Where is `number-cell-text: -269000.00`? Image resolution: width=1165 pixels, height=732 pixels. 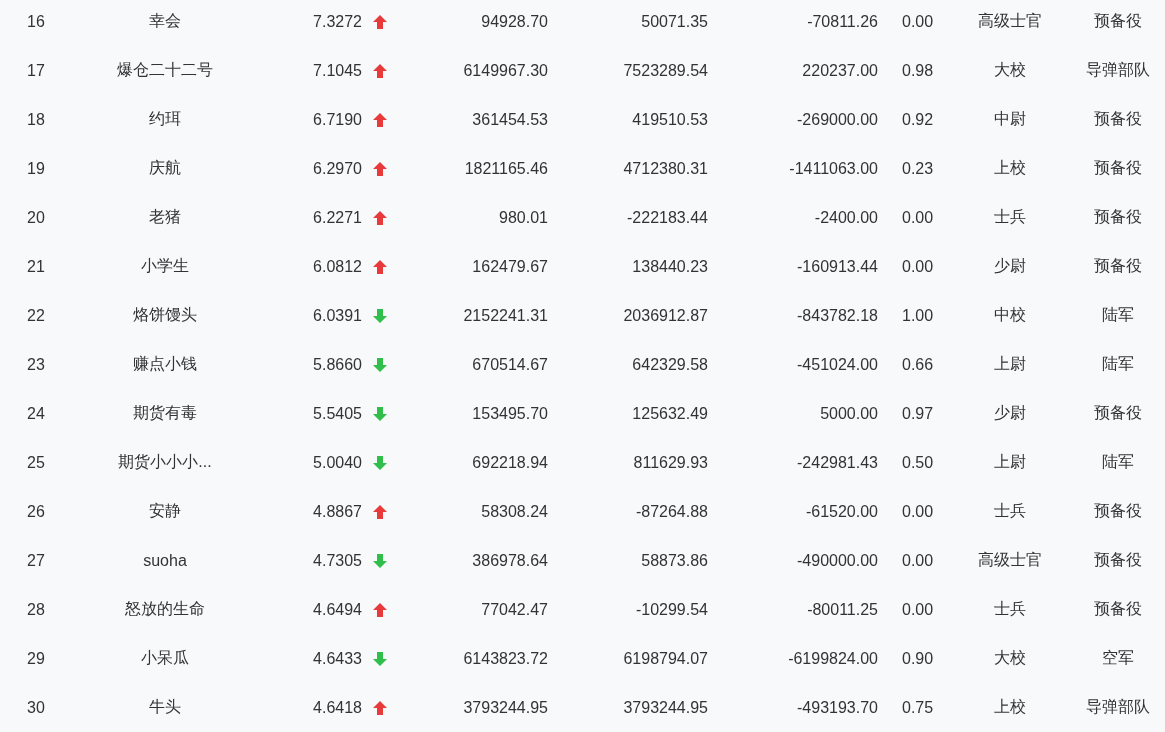 number-cell-text: -269000.00 is located at coordinates (838, 119).